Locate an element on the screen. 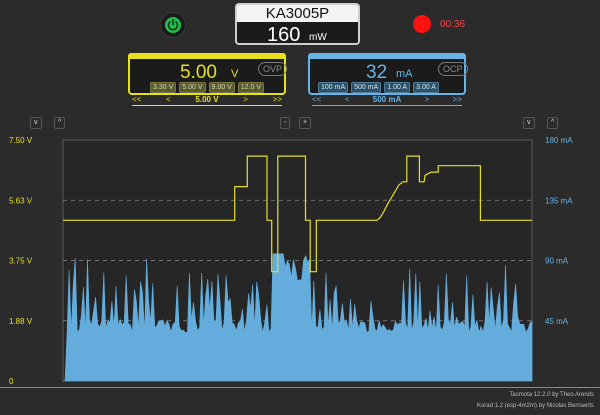  voltage-panel-bar is located at coordinates (207, 56).